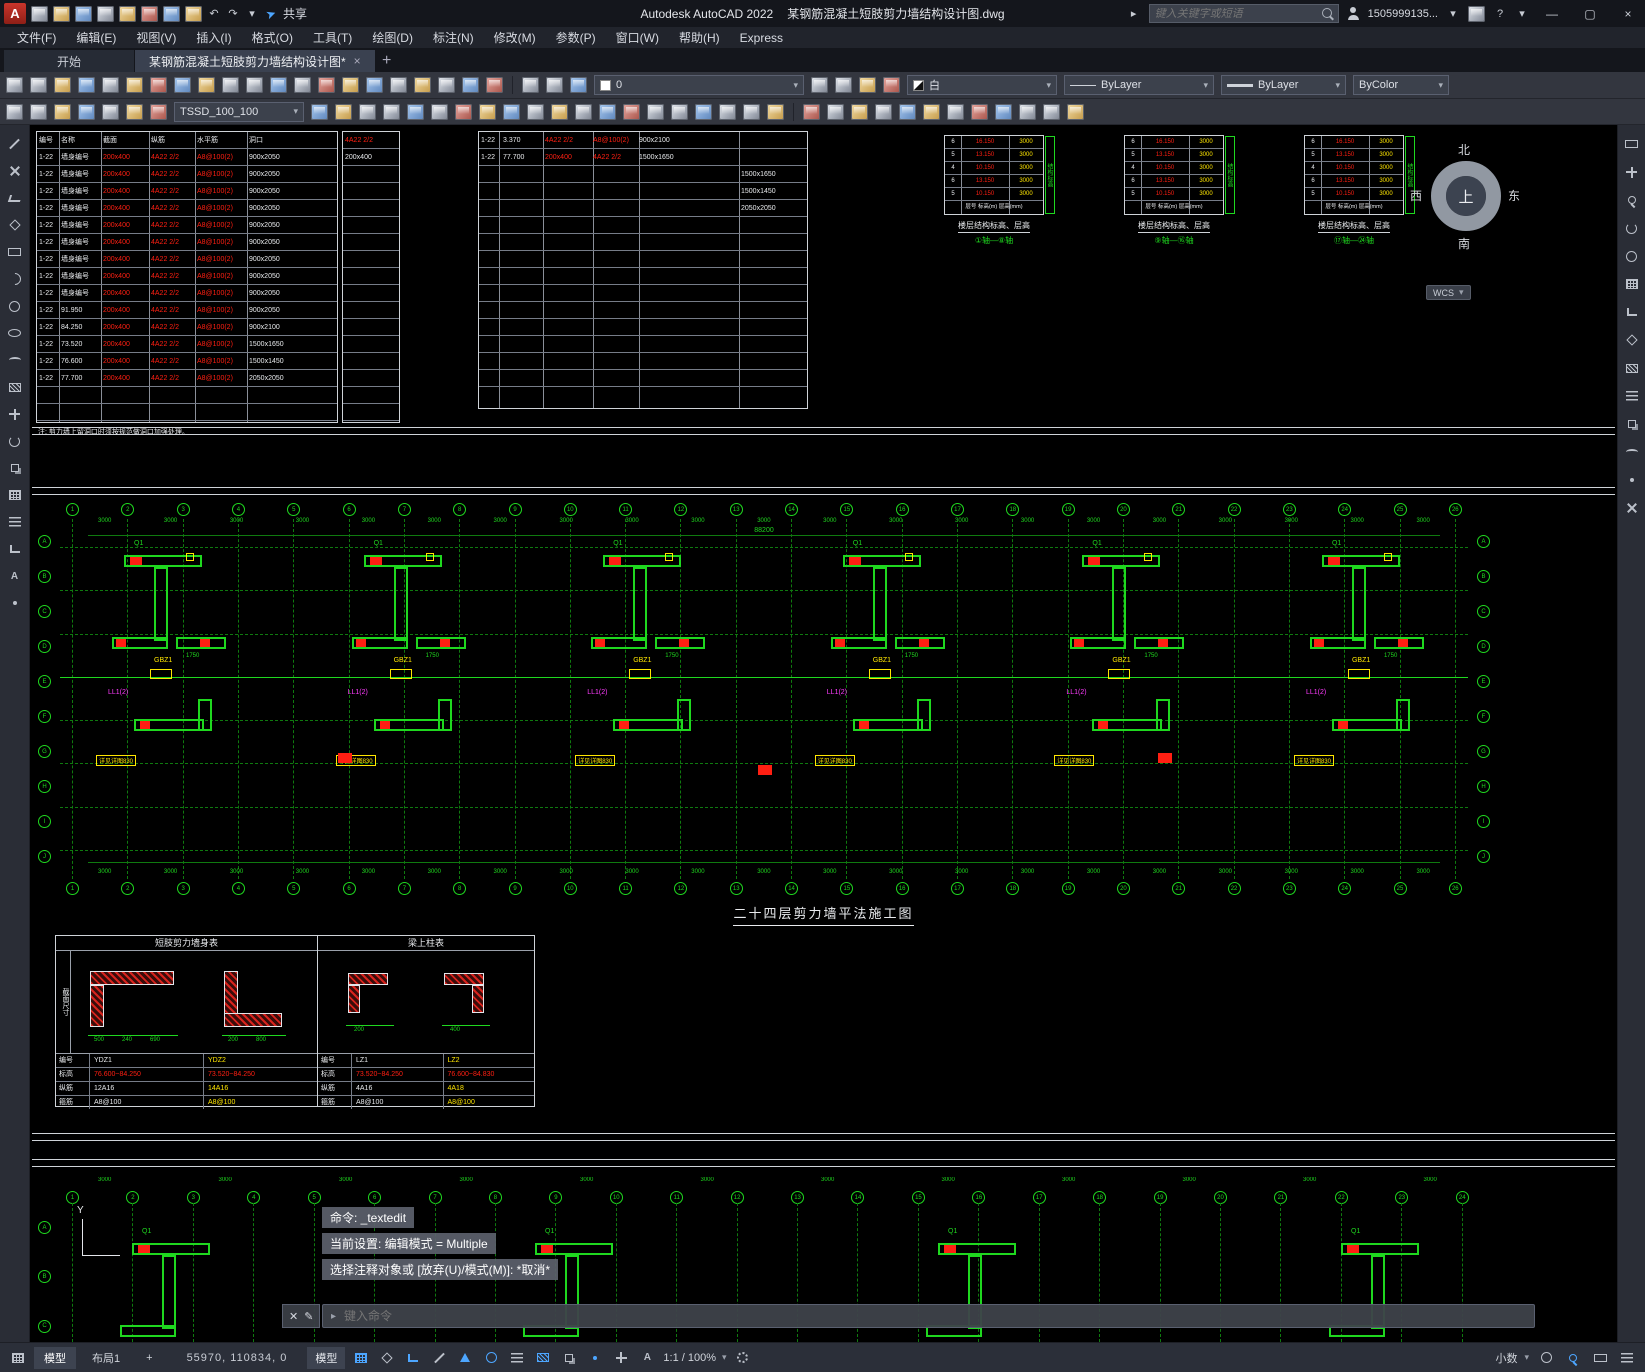  Describe the element at coordinates (1327, 13) in the screenshot. I see `search-icon` at that location.